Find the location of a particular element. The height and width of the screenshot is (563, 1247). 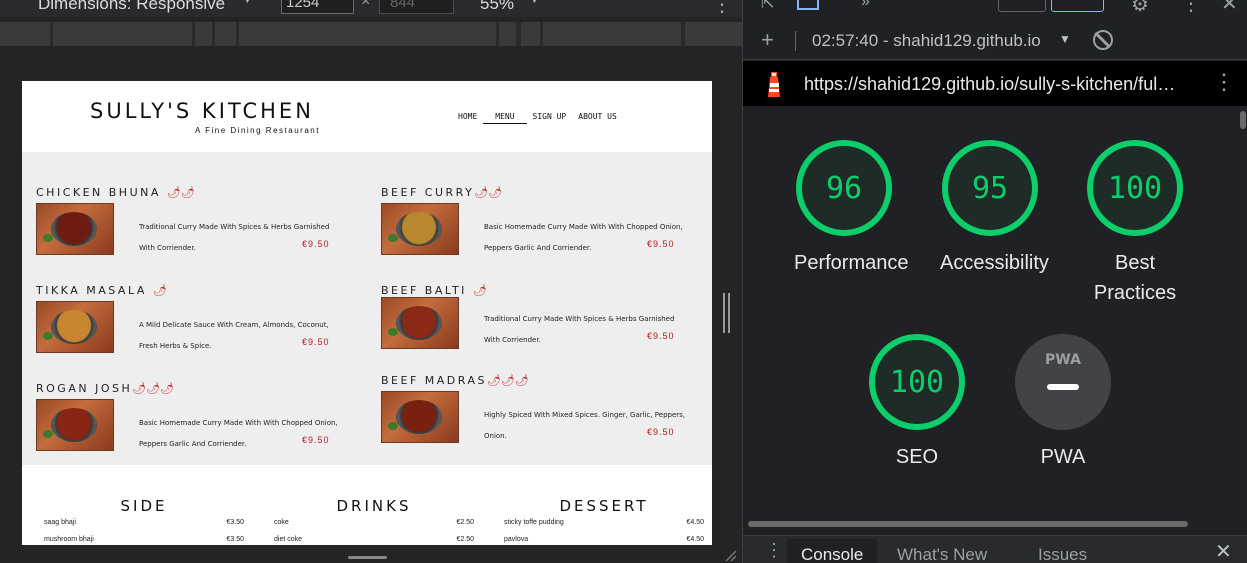

dish-title: BEEF CURRY🌶🌶 is located at coordinates (442, 192).